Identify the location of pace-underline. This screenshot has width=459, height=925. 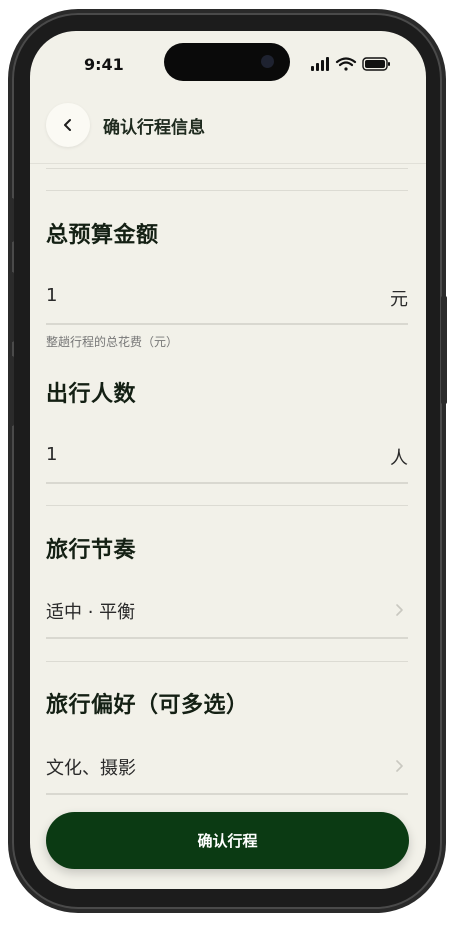
(227, 638).